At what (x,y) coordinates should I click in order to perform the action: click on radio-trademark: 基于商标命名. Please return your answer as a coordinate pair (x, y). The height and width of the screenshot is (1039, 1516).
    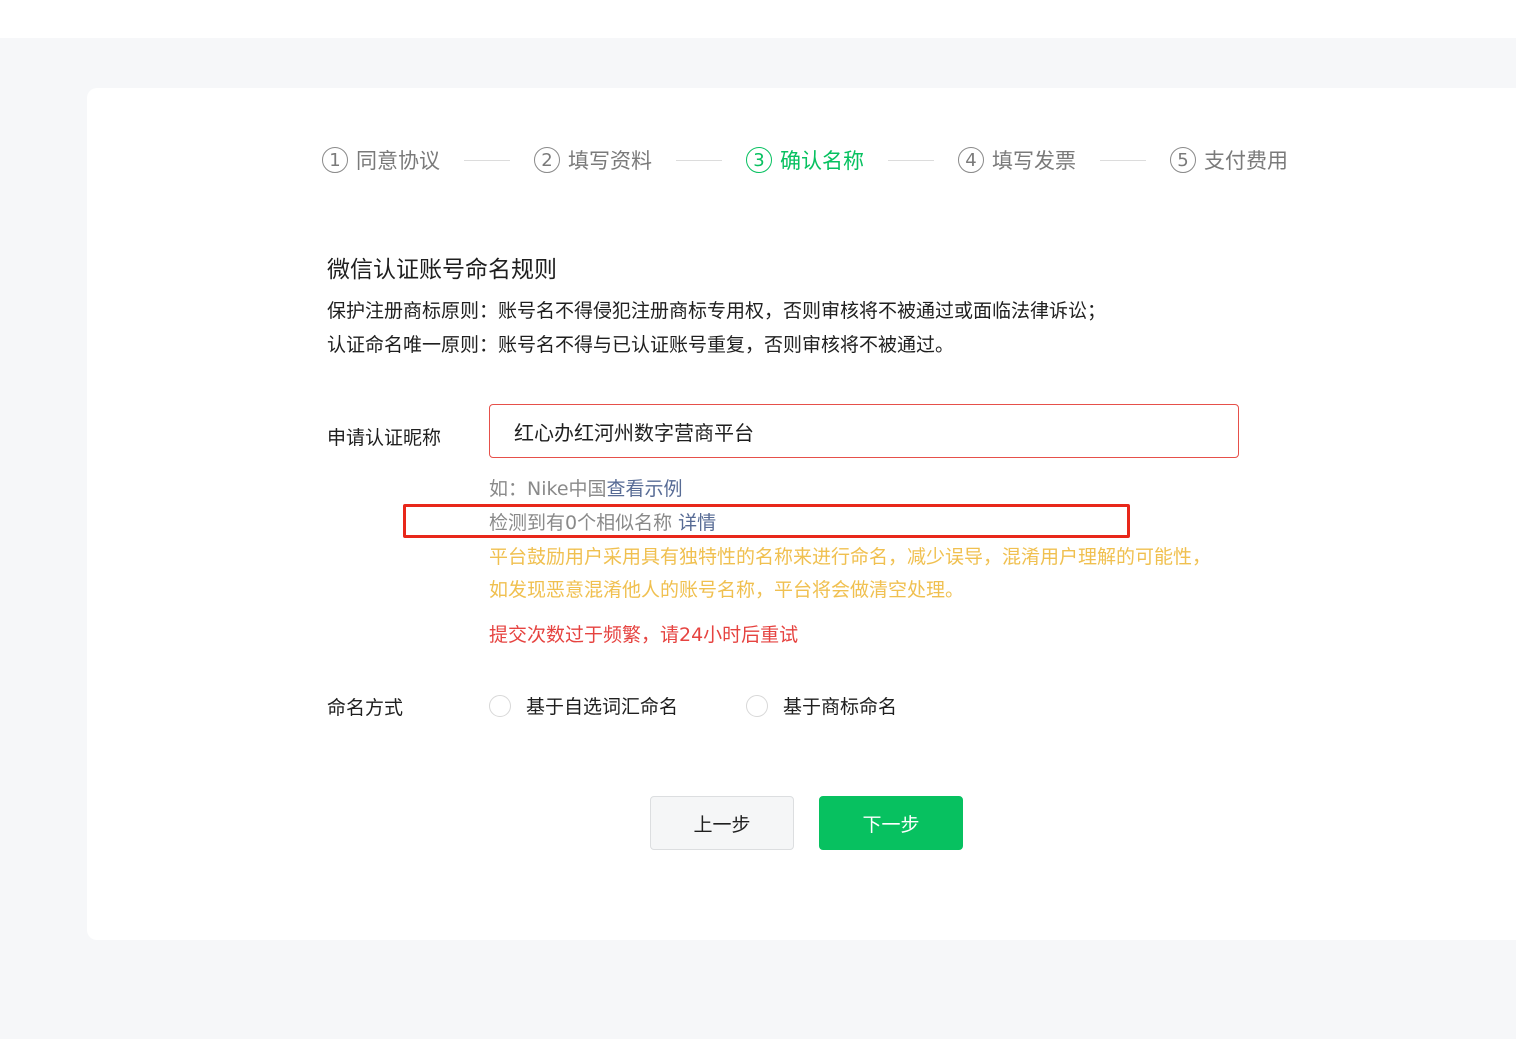
    Looking at the image, I should click on (821, 705).